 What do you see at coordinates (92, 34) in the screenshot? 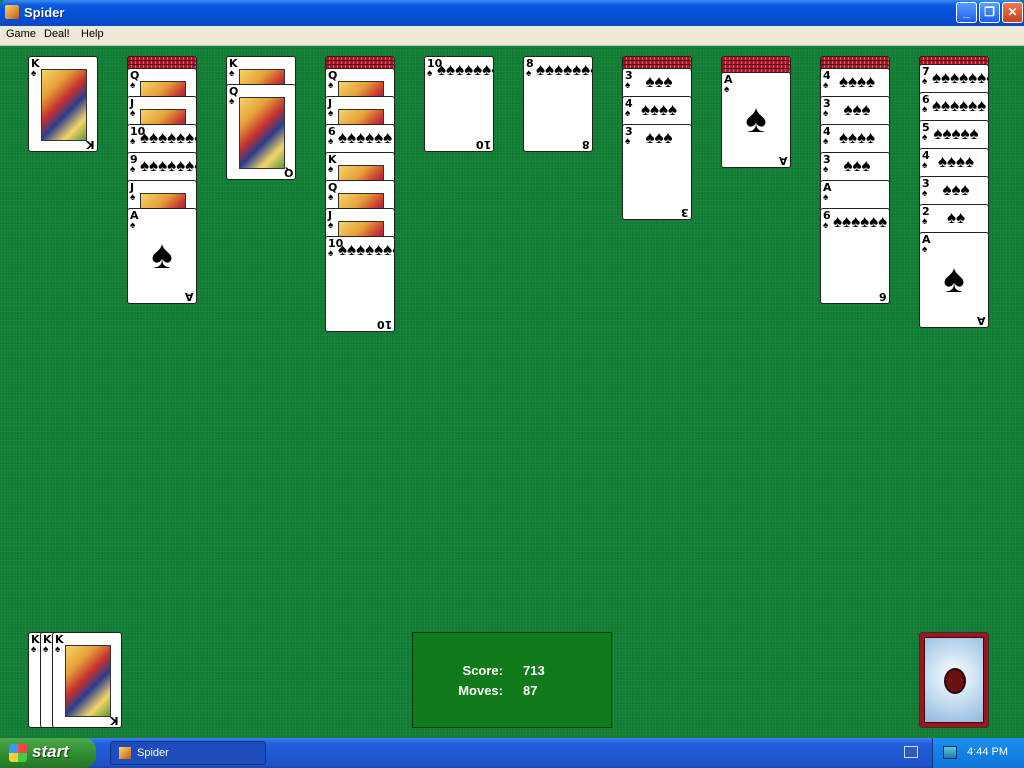
I see `menu-help: Help` at bounding box center [92, 34].